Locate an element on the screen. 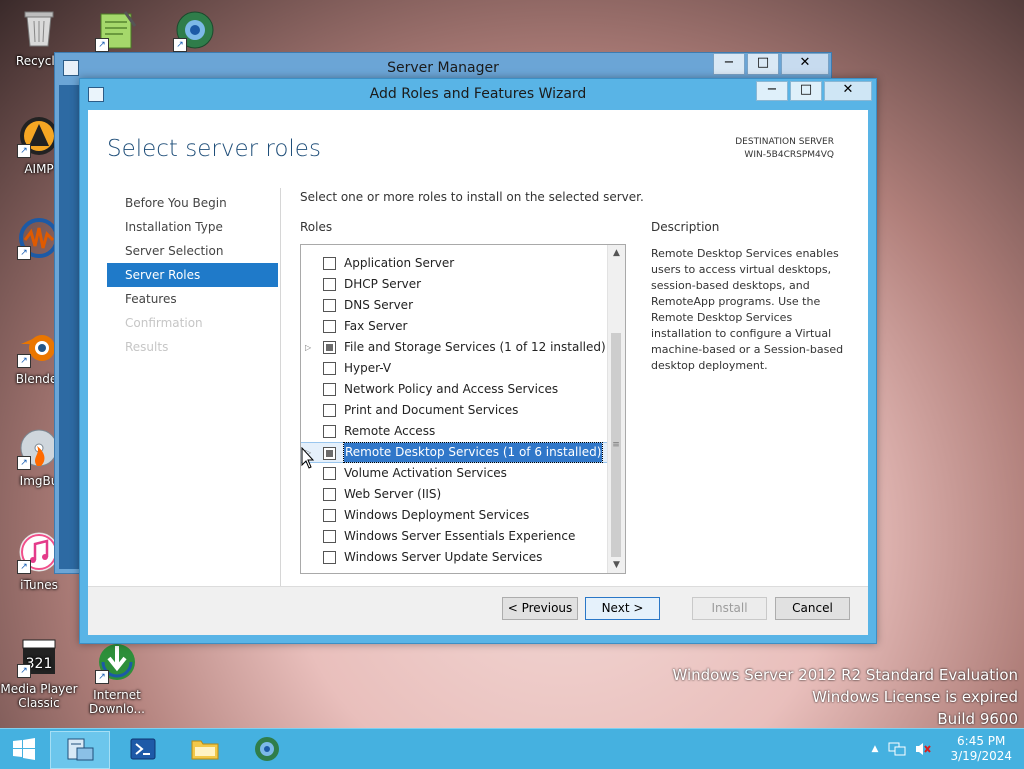 The image size is (1024, 769). media-player-classic-icon: 321 ↗ is located at coordinates (39, 656).